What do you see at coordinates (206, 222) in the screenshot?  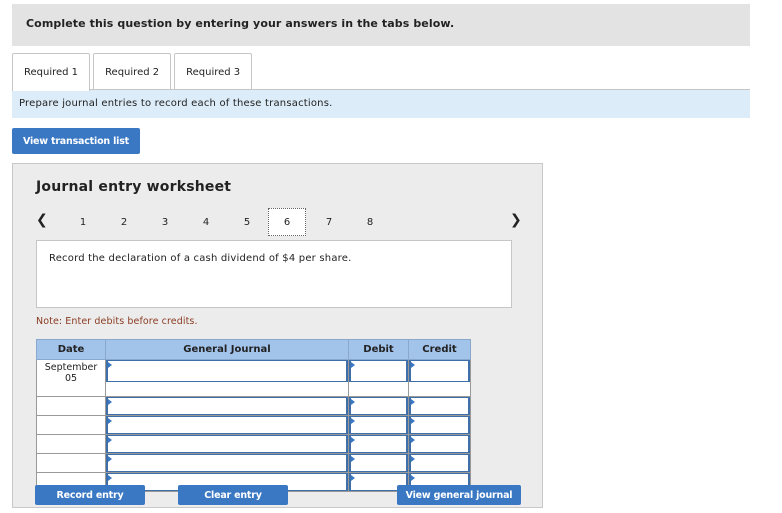 I see `pager-page-4: 4` at bounding box center [206, 222].